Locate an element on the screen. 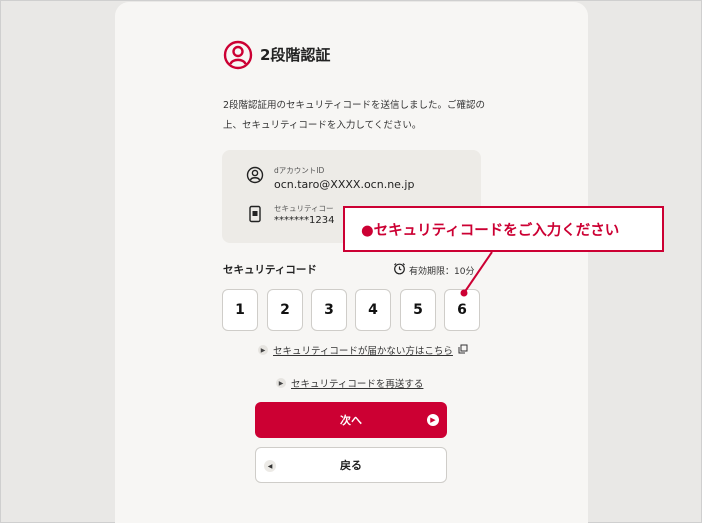  next-button: 次へ ▶ is located at coordinates (351, 420).